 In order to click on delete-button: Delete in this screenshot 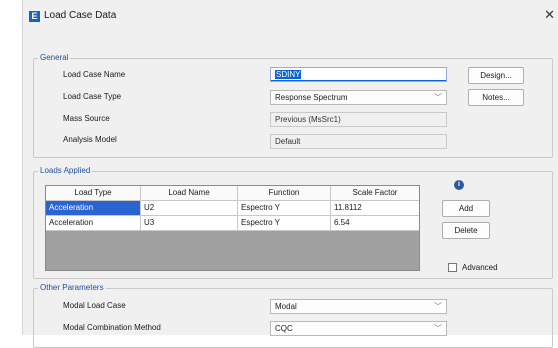, I will do `click(466, 230)`.